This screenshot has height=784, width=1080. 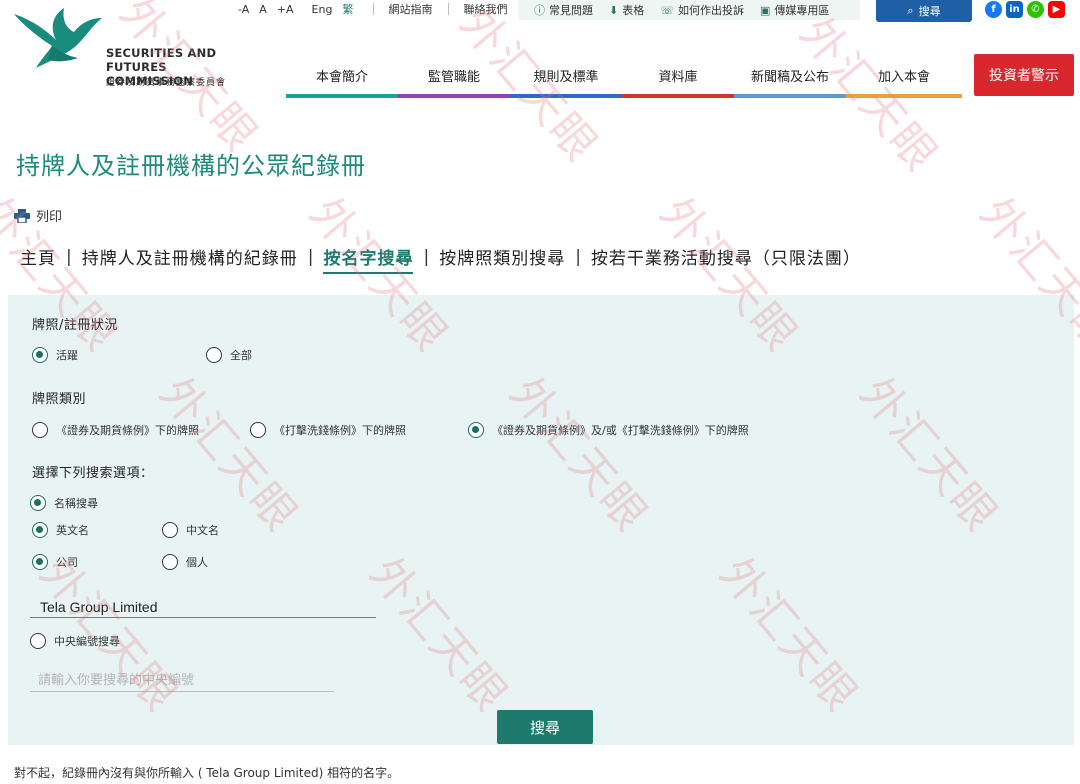 I want to click on licence-both-label: 《證券及期貨條例》及/或《打擊洗錢條例》下的牌照, so click(x=620, y=430).